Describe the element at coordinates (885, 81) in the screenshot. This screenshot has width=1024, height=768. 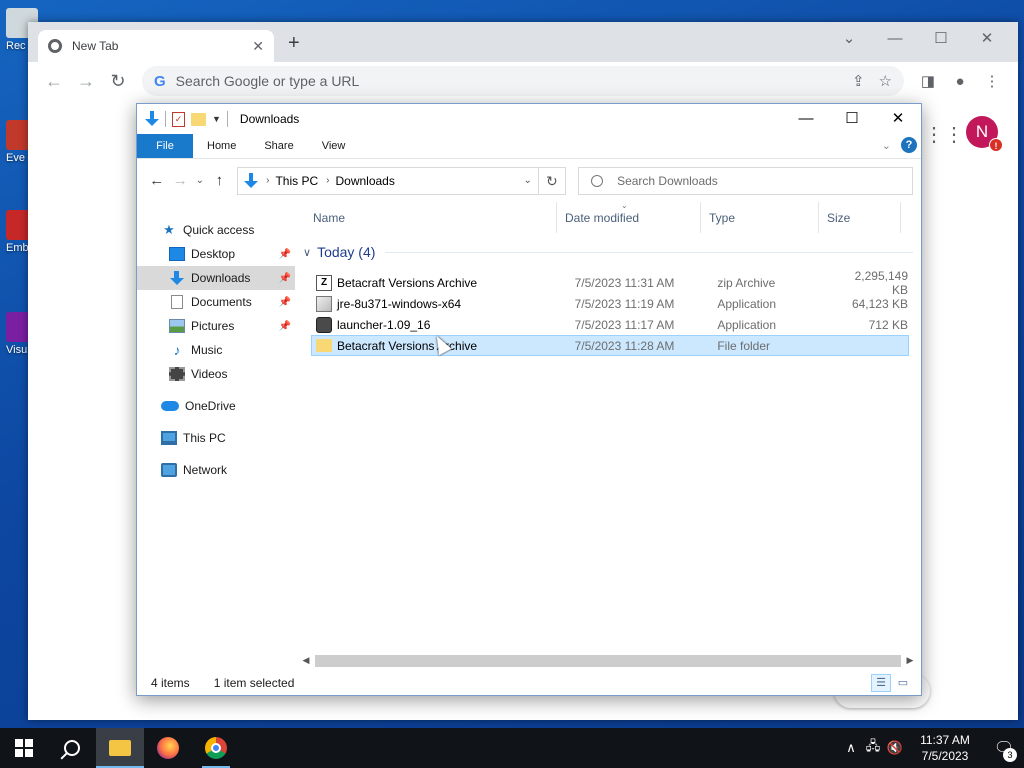
I see `bookmark-star-icon: ☆` at that location.